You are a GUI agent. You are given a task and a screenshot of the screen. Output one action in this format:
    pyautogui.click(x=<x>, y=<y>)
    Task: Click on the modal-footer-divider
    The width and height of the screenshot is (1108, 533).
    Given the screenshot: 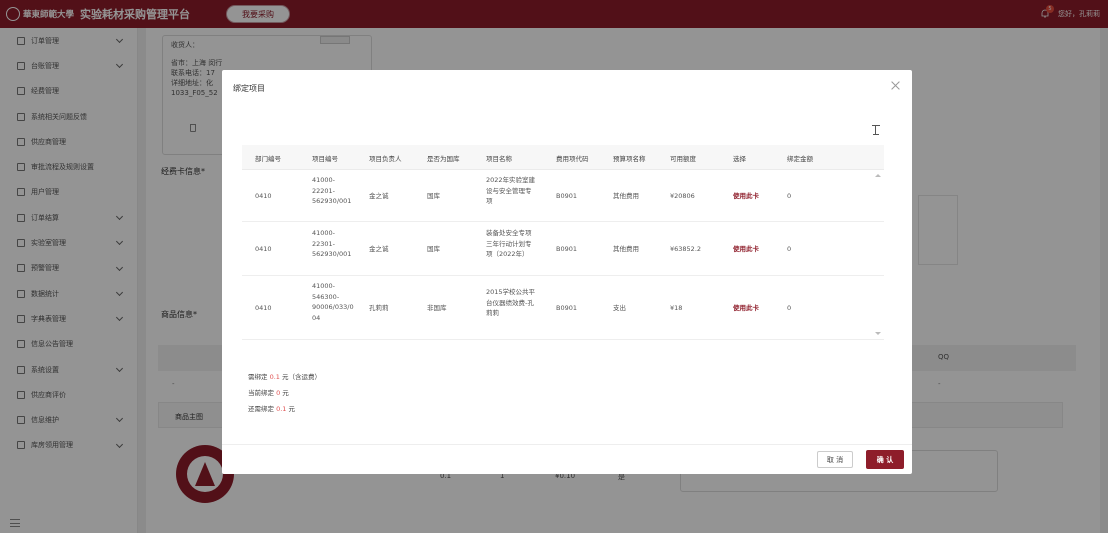 What is the action you would take?
    pyautogui.click(x=567, y=444)
    